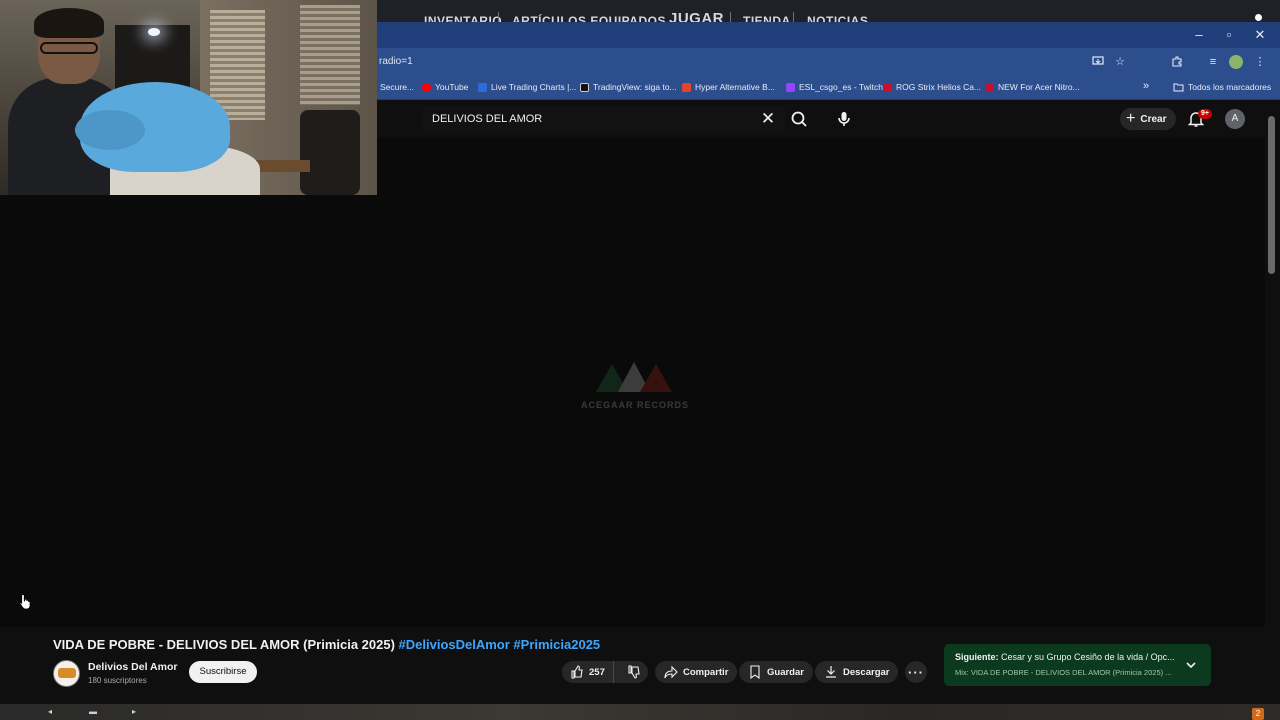 This screenshot has height=720, width=1280. Describe the element at coordinates (1260, 35) in the screenshot. I see `close-window-button: ✕` at that location.